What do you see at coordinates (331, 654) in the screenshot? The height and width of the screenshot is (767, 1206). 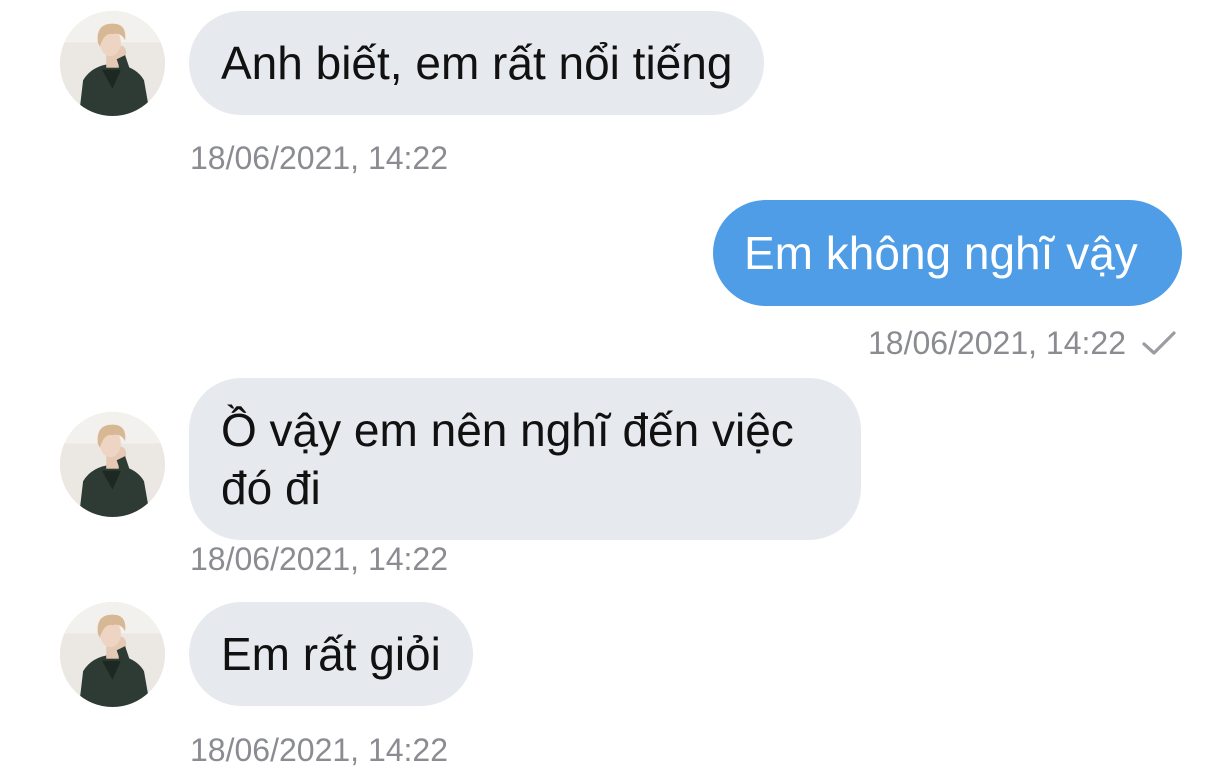 I see `incoming-message-bubble: Em rất giỏi` at bounding box center [331, 654].